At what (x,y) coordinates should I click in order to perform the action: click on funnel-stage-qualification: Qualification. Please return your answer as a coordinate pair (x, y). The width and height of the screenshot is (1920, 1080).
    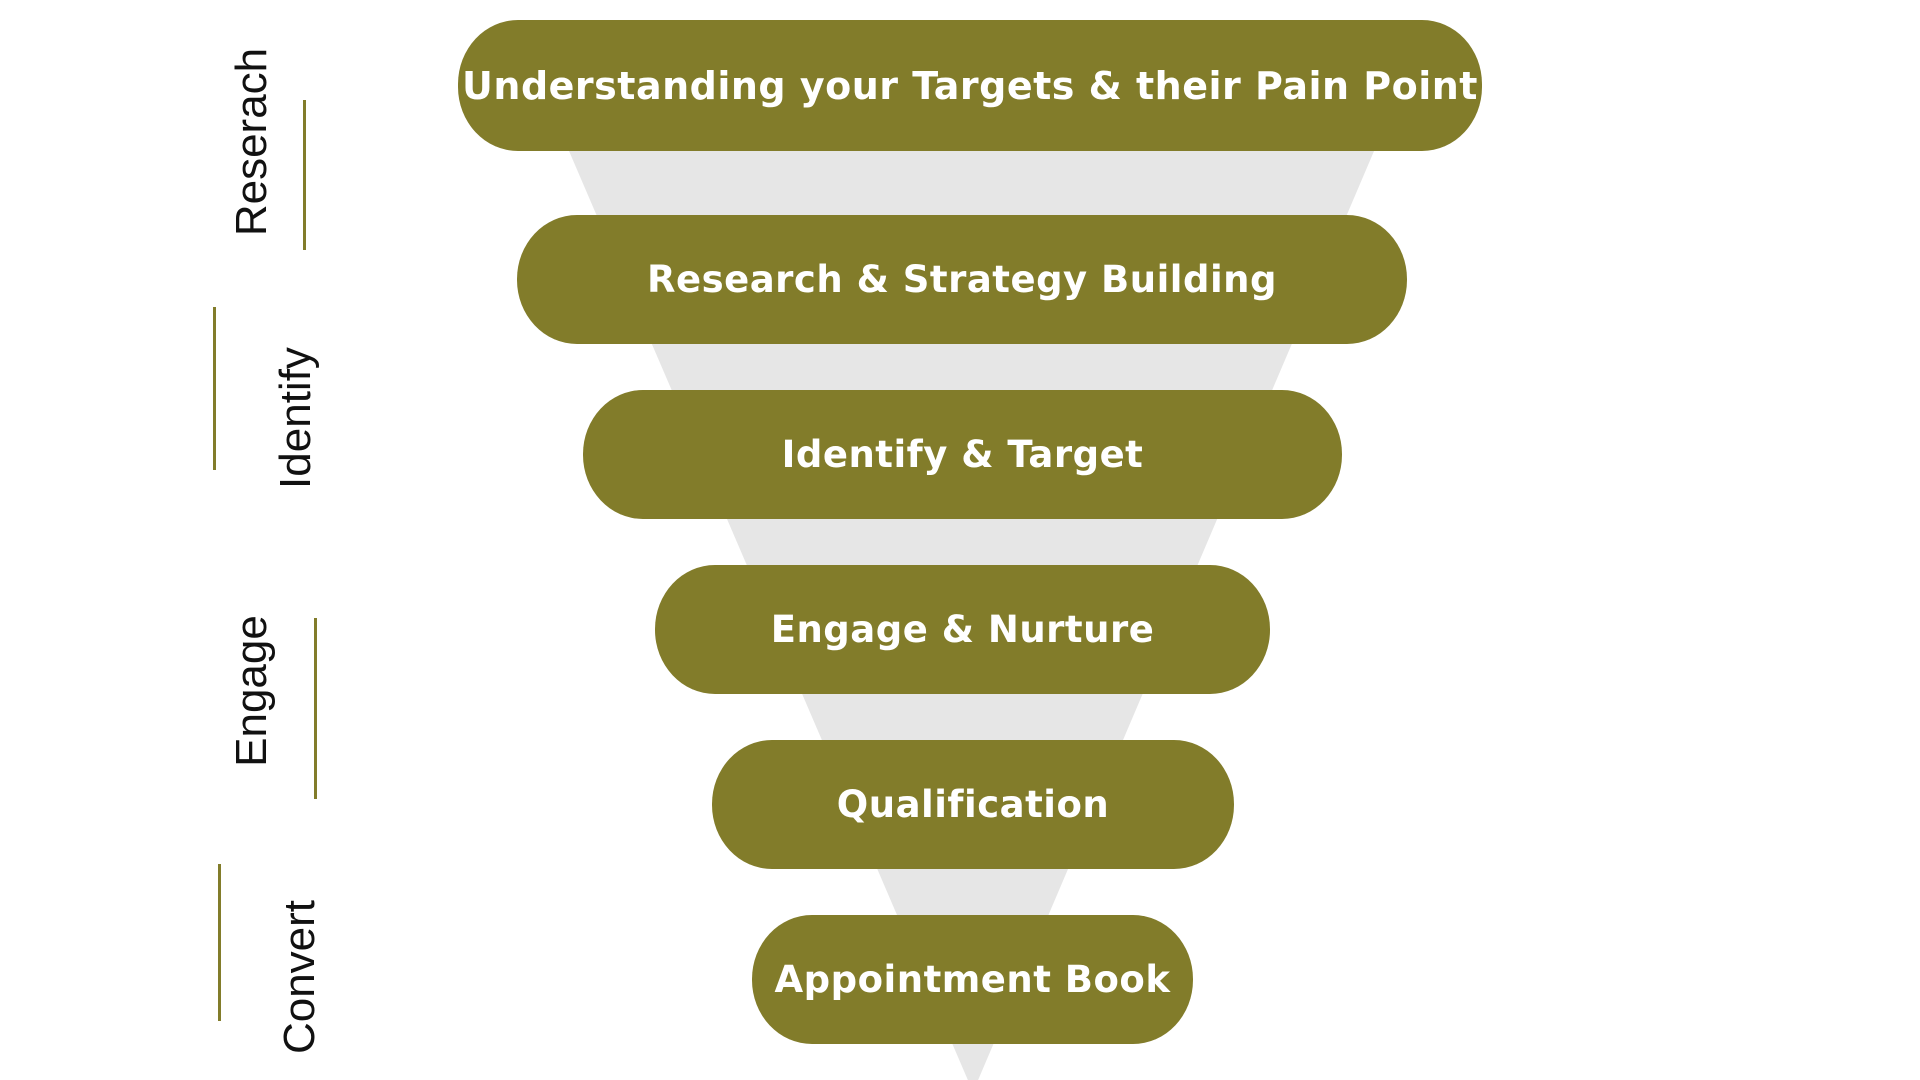
    Looking at the image, I should click on (973, 804).